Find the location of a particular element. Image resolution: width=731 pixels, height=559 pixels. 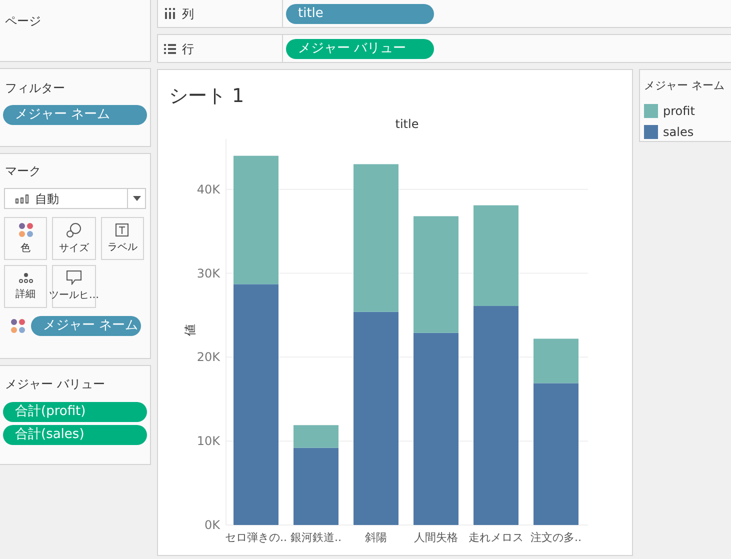

columns-icon is located at coordinates (170, 13).